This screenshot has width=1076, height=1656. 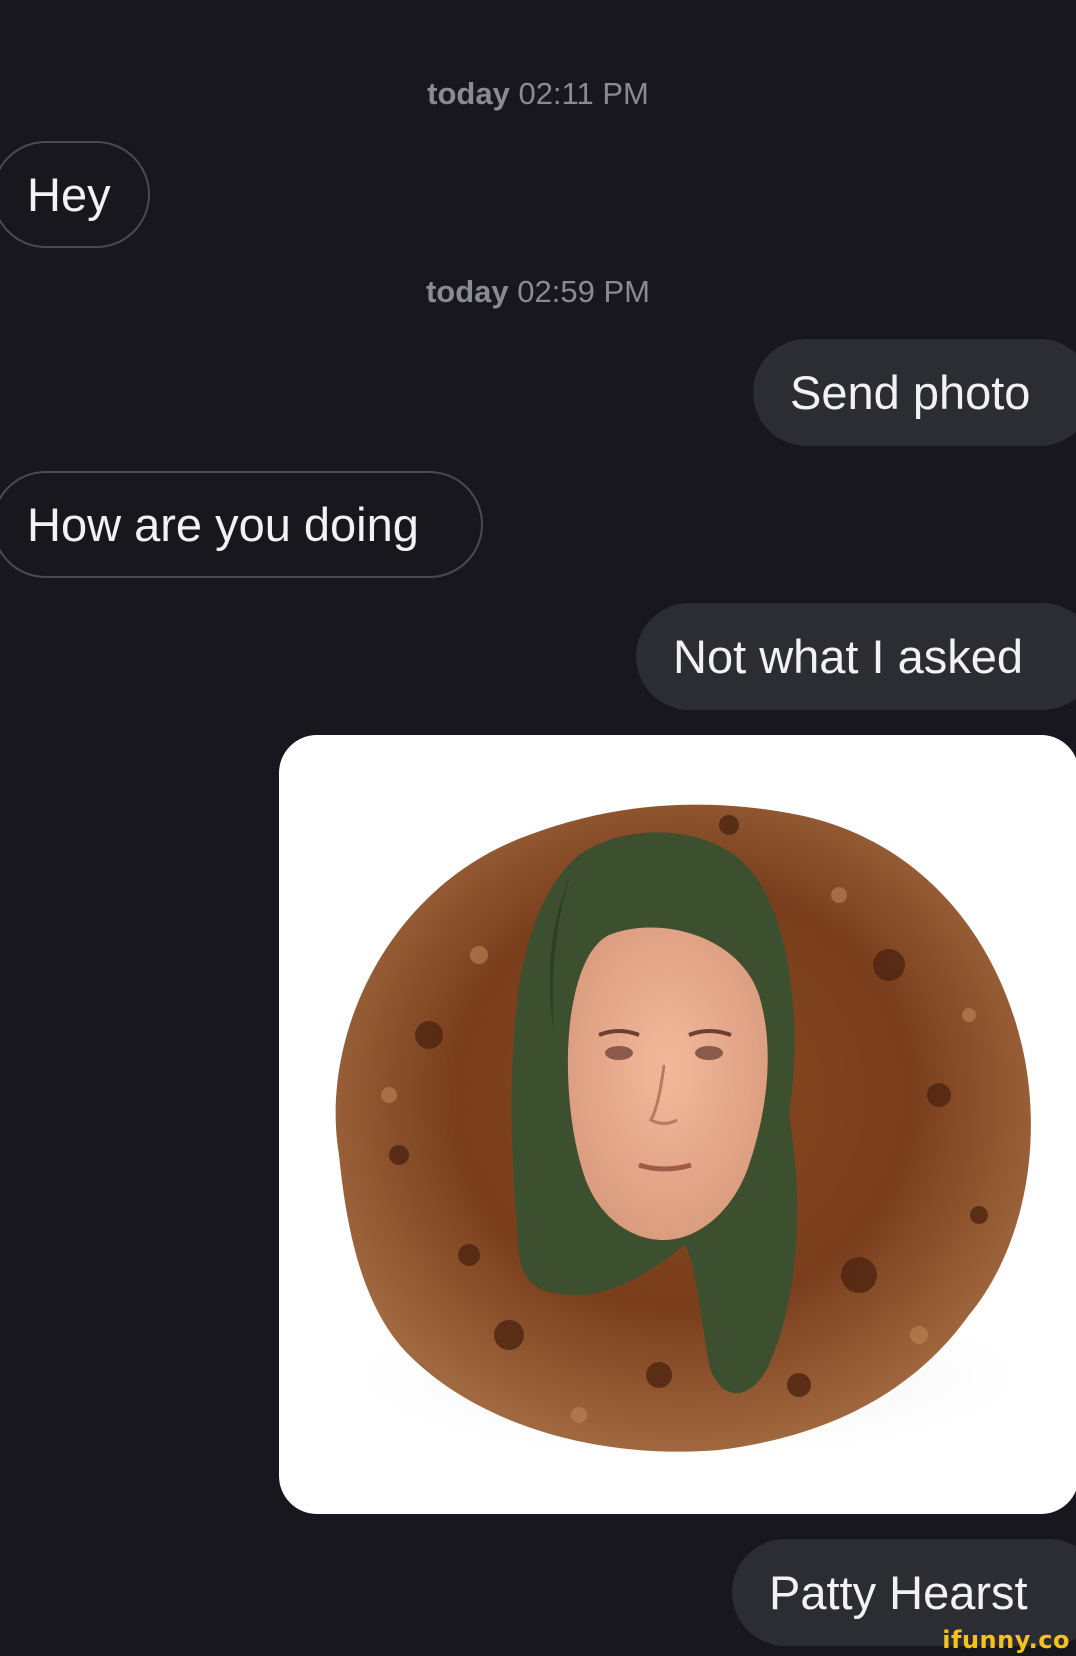 I want to click on message-bubble-incoming: How are you doing, so click(x=241, y=524).